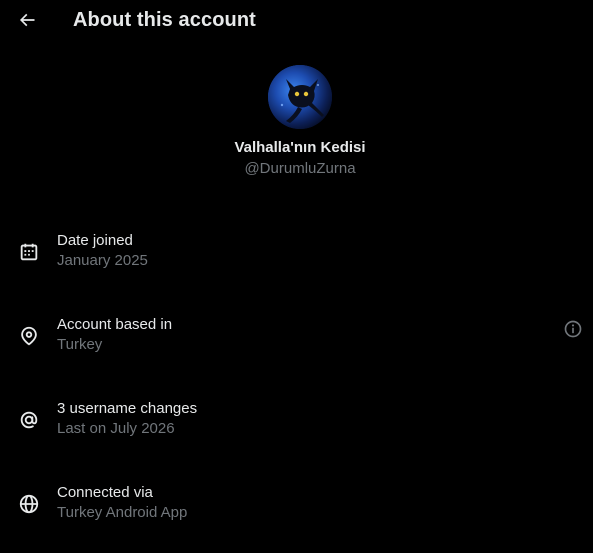  I want to click on info-label: Account based in, so click(115, 324).